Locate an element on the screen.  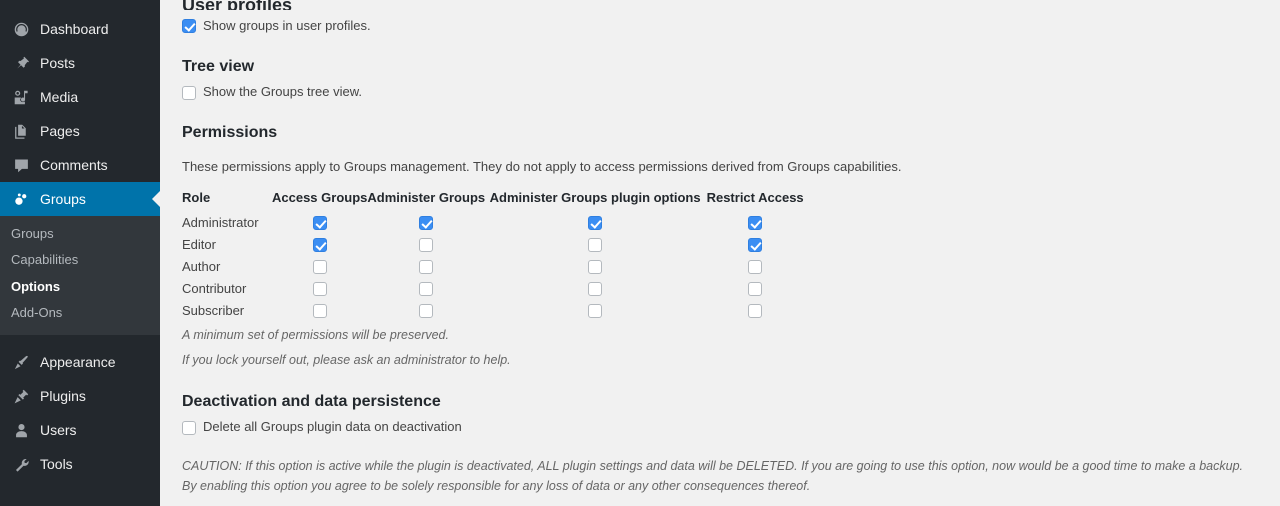
permission-checkbox-subscriber-administer-groups-plugin-options is located at coordinates (595, 311).